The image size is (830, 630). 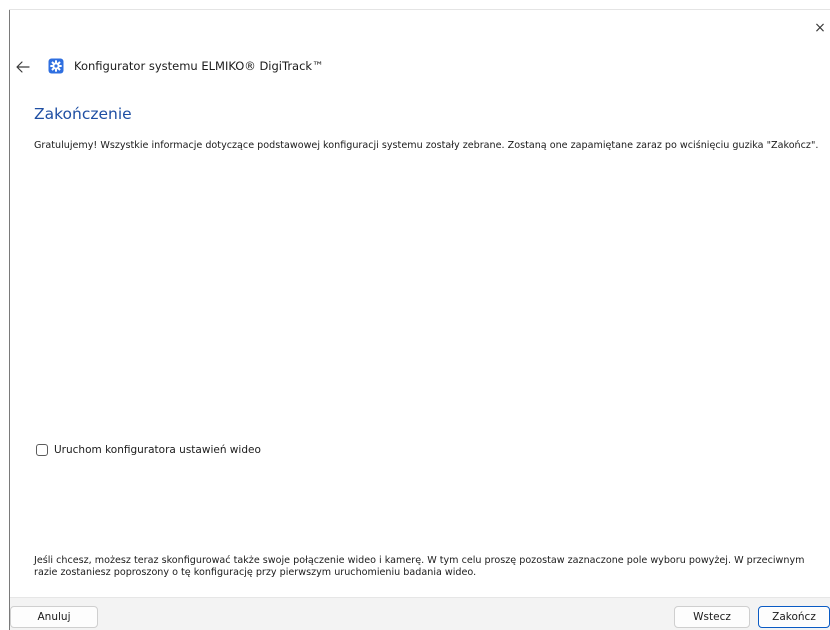 I want to click on finish-button: Zakończ, so click(x=794, y=617).